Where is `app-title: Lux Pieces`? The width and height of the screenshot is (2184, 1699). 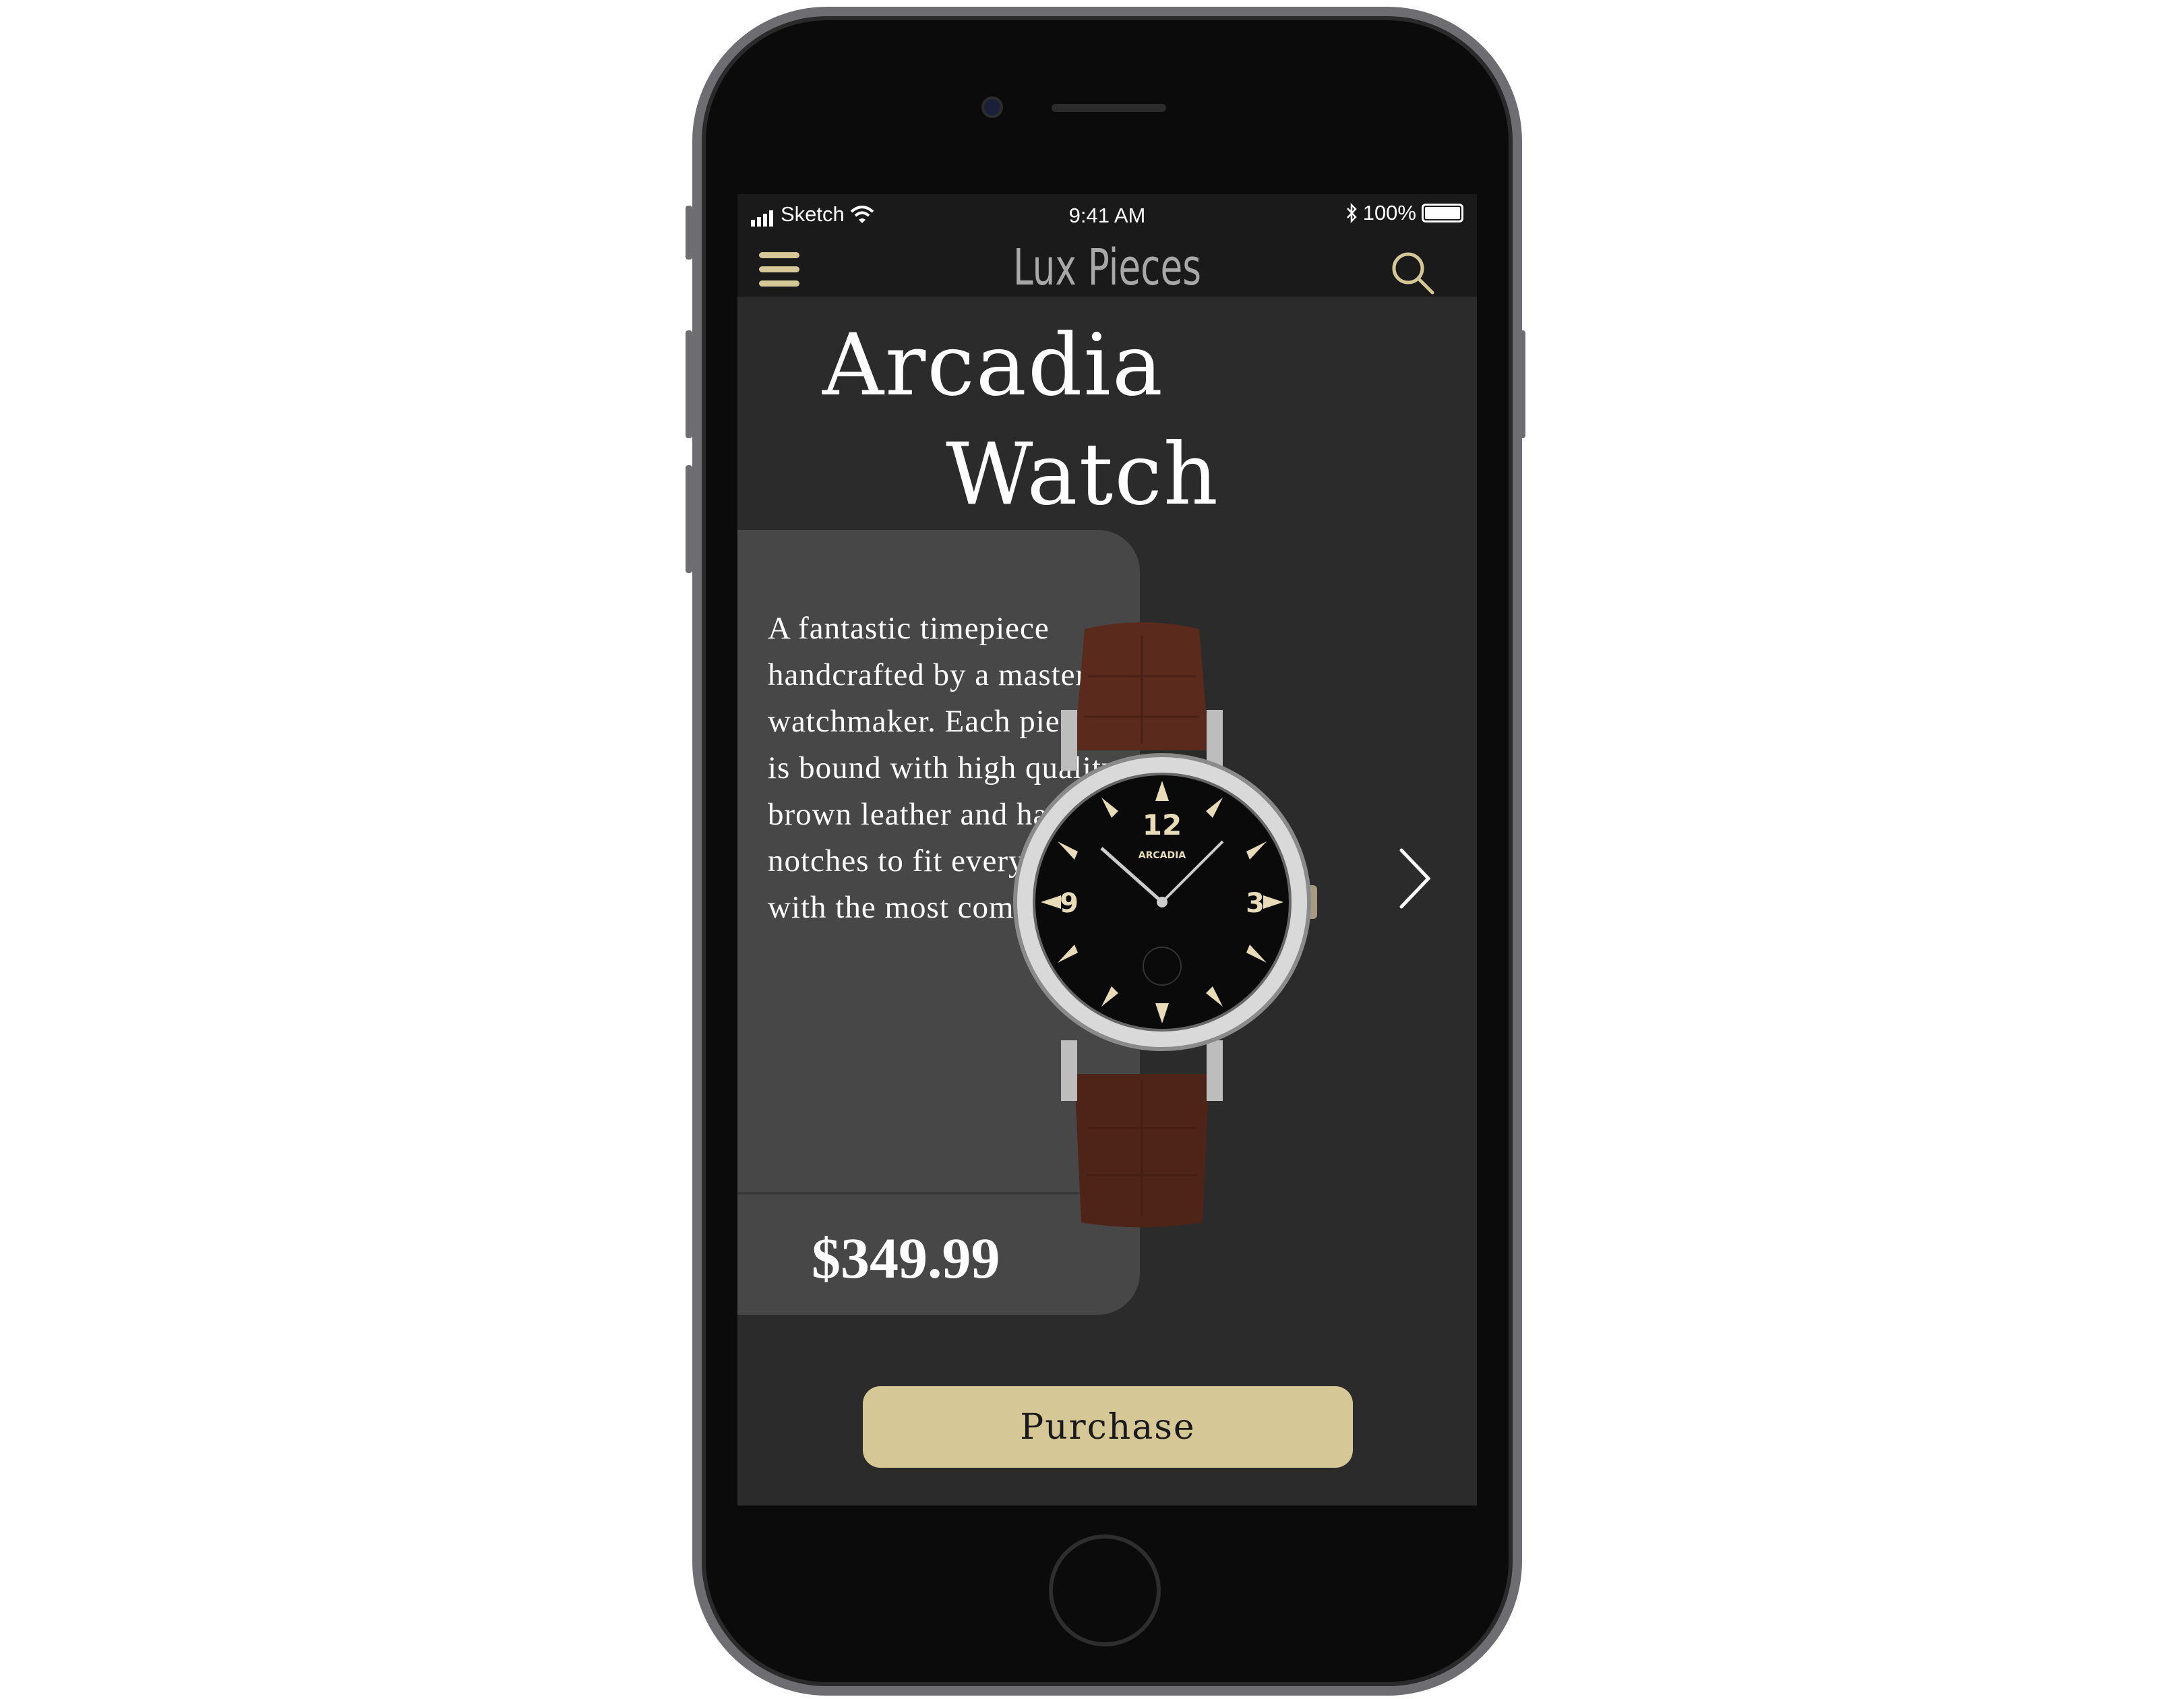 app-title: Lux Pieces is located at coordinates (1106, 268).